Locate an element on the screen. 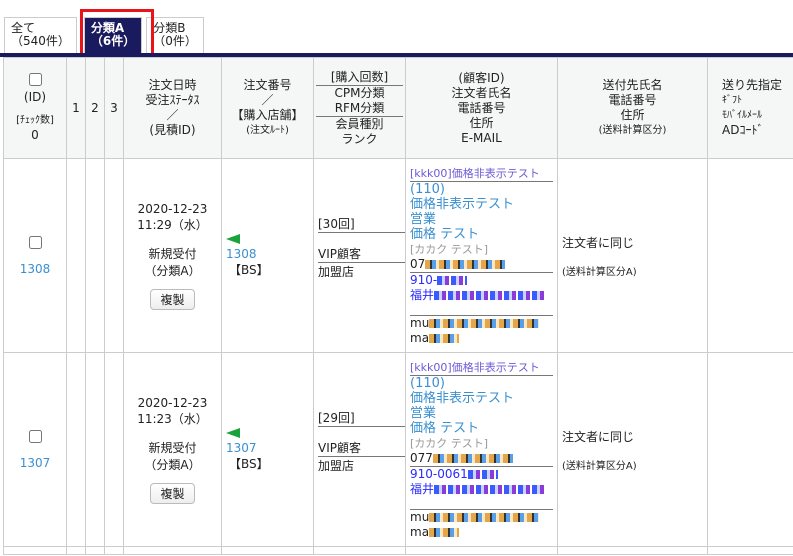  header-1: 1 is located at coordinates (76, 108).